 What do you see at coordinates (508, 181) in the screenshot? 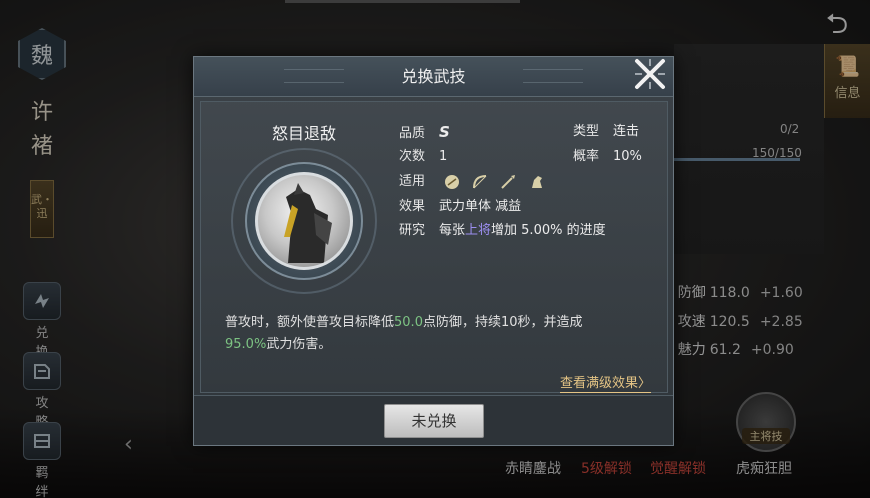
I see `spear-icon` at bounding box center [508, 181].